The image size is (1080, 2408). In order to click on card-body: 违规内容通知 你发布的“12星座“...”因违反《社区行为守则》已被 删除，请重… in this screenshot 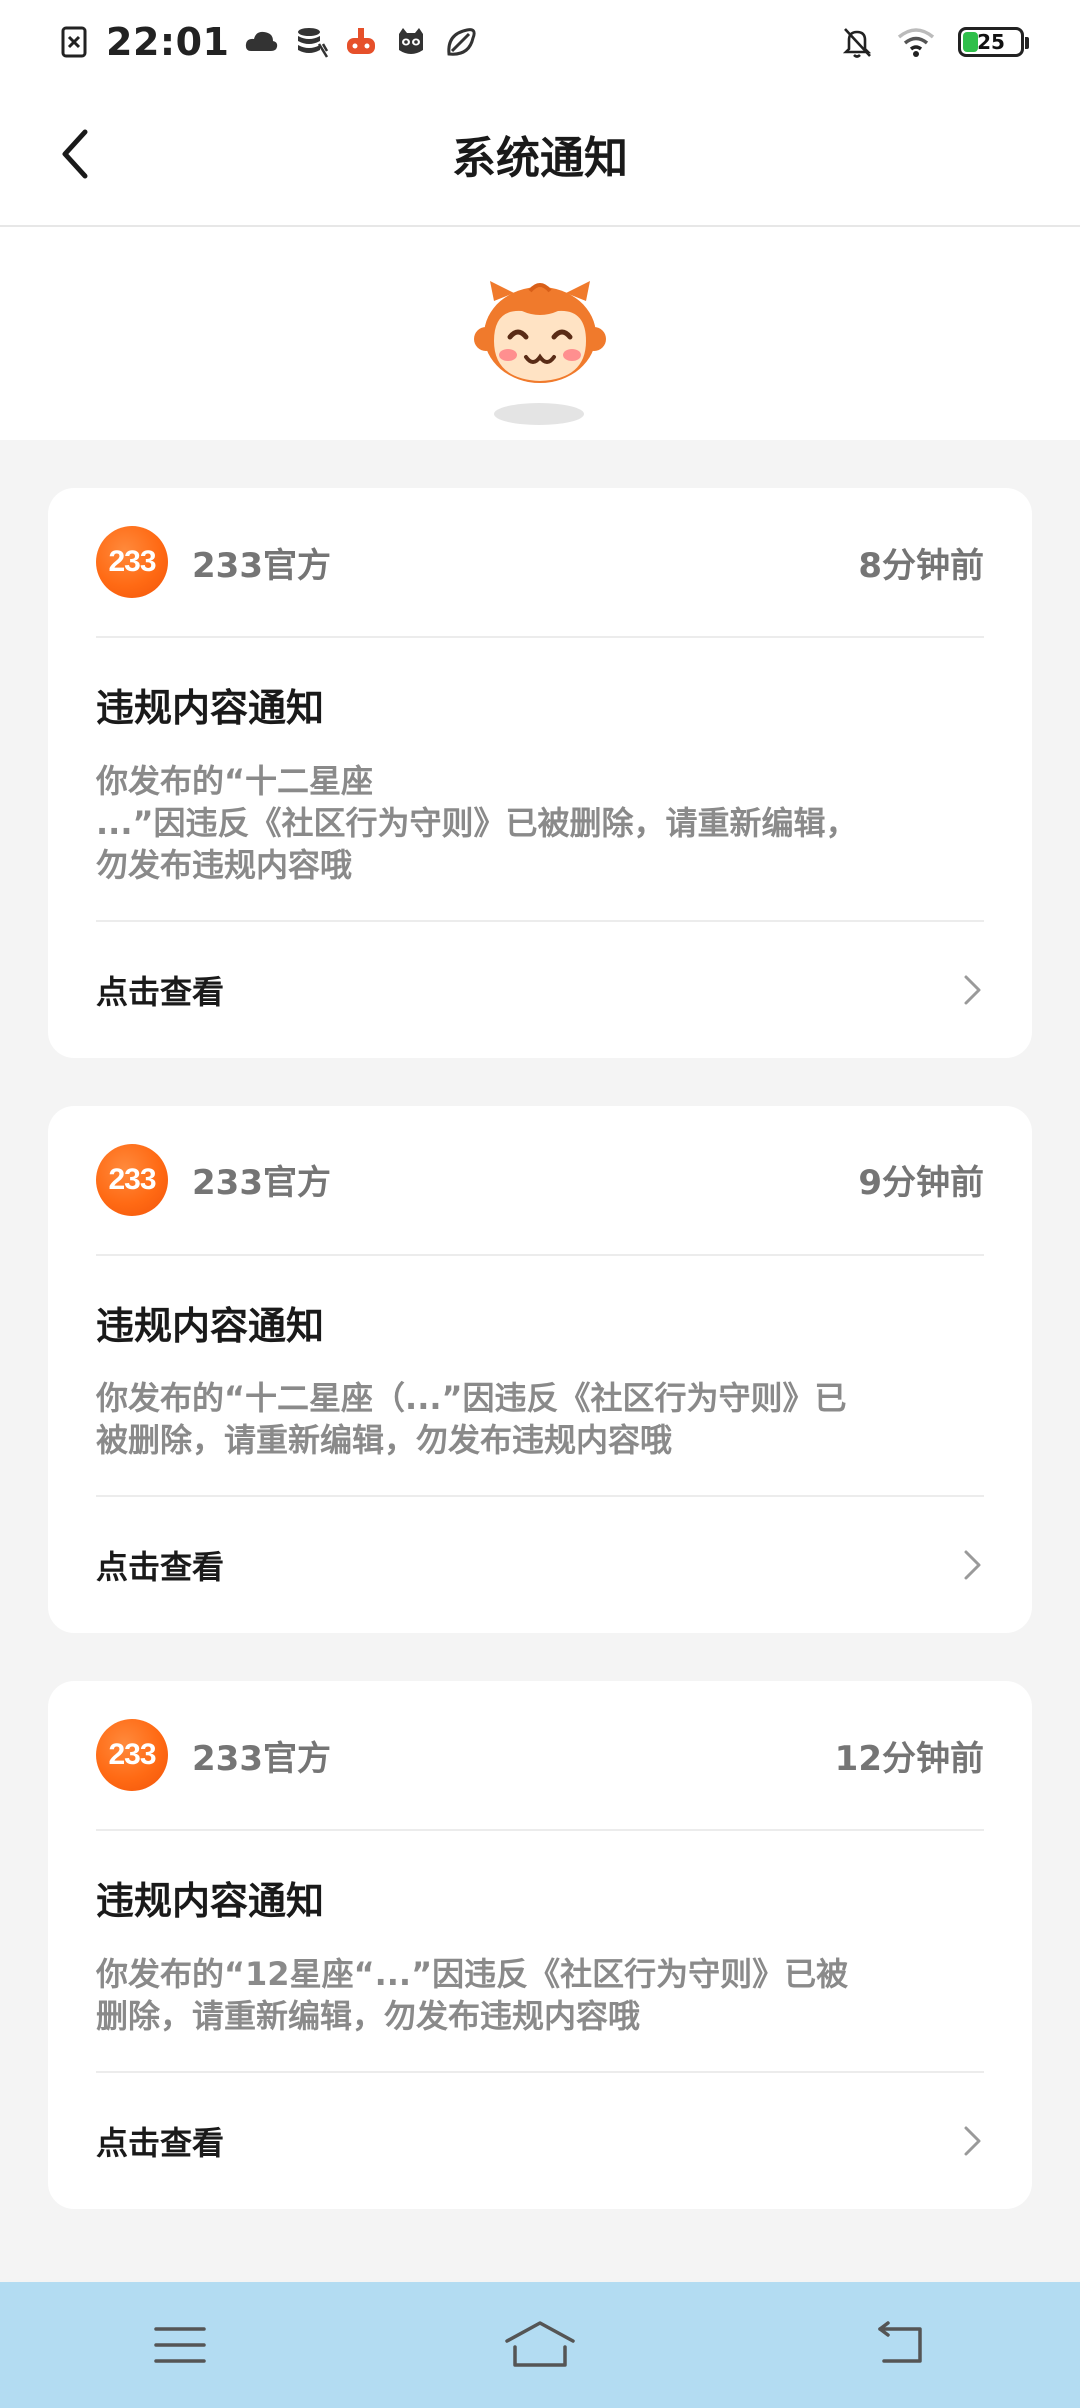, I will do `click(540, 1952)`.